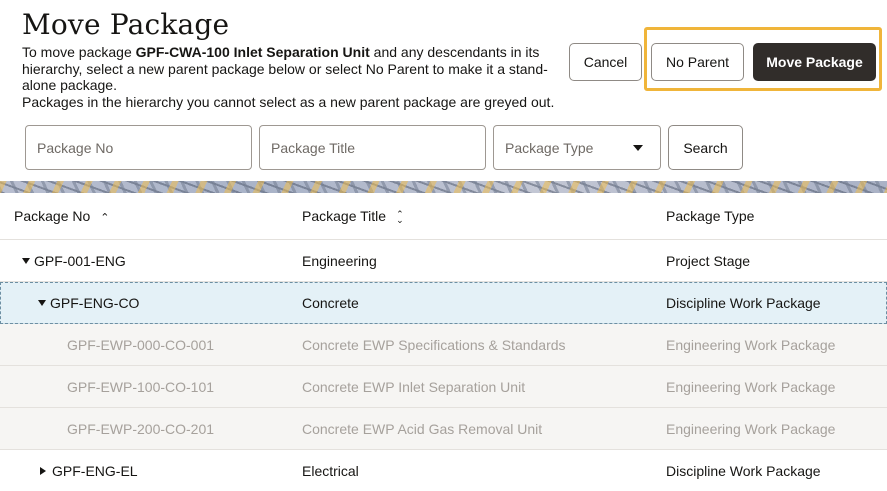 Image resolution: width=887 pixels, height=491 pixels. I want to click on expand-right-icon, so click(43, 470).